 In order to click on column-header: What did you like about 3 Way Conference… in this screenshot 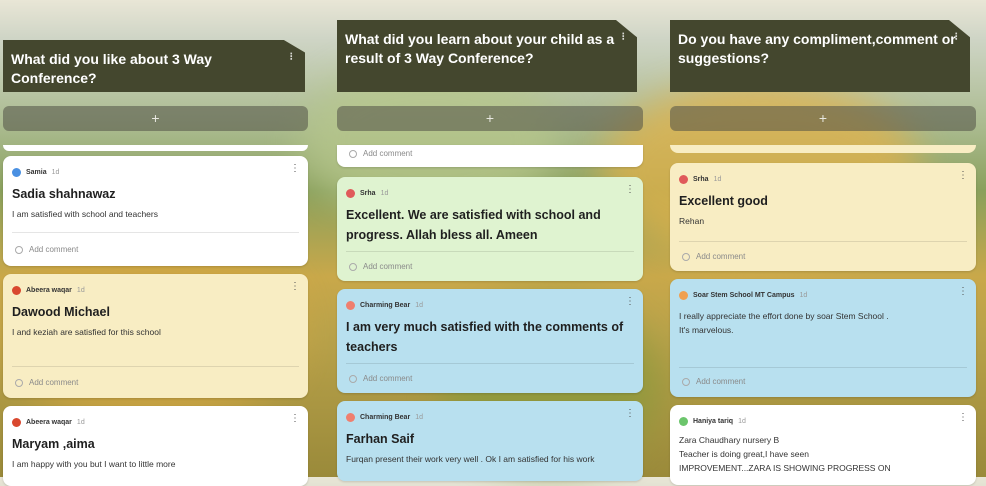, I will do `click(154, 66)`.